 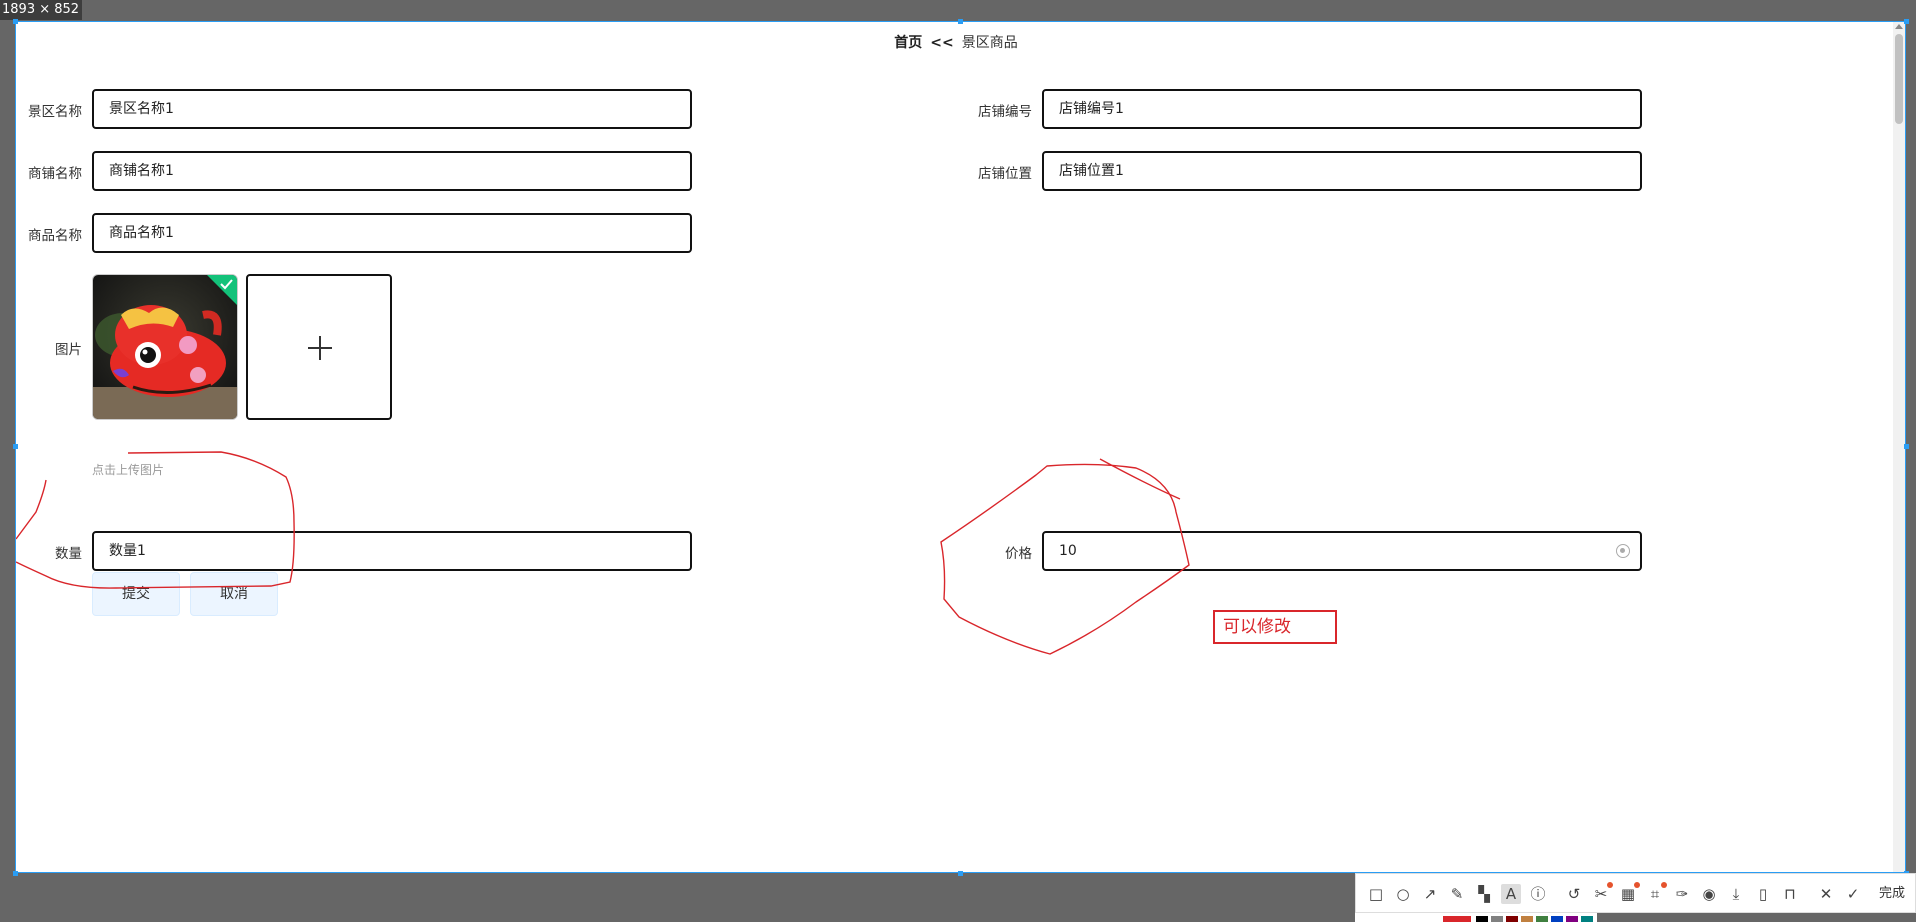 What do you see at coordinates (136, 594) in the screenshot?
I see `submit-button: 提交` at bounding box center [136, 594].